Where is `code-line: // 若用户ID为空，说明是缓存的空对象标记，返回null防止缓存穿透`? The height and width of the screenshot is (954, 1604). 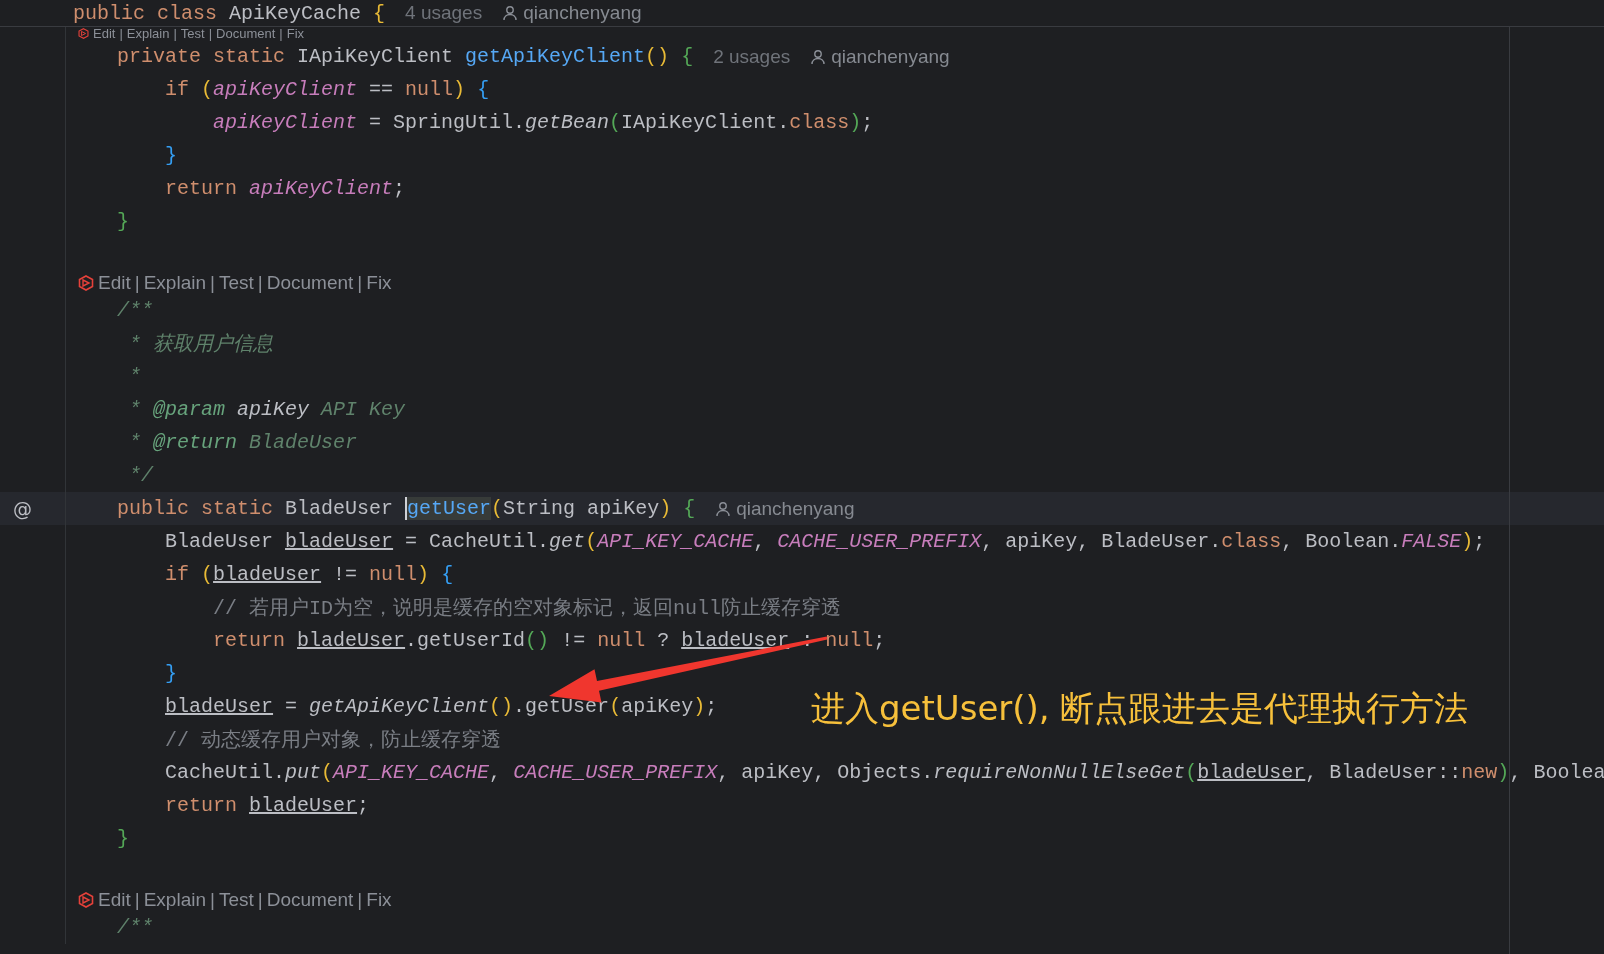 code-line: // 若用户ID为空，说明是缓存的空对象标记，返回null防止缓存穿透 is located at coordinates (527, 608).